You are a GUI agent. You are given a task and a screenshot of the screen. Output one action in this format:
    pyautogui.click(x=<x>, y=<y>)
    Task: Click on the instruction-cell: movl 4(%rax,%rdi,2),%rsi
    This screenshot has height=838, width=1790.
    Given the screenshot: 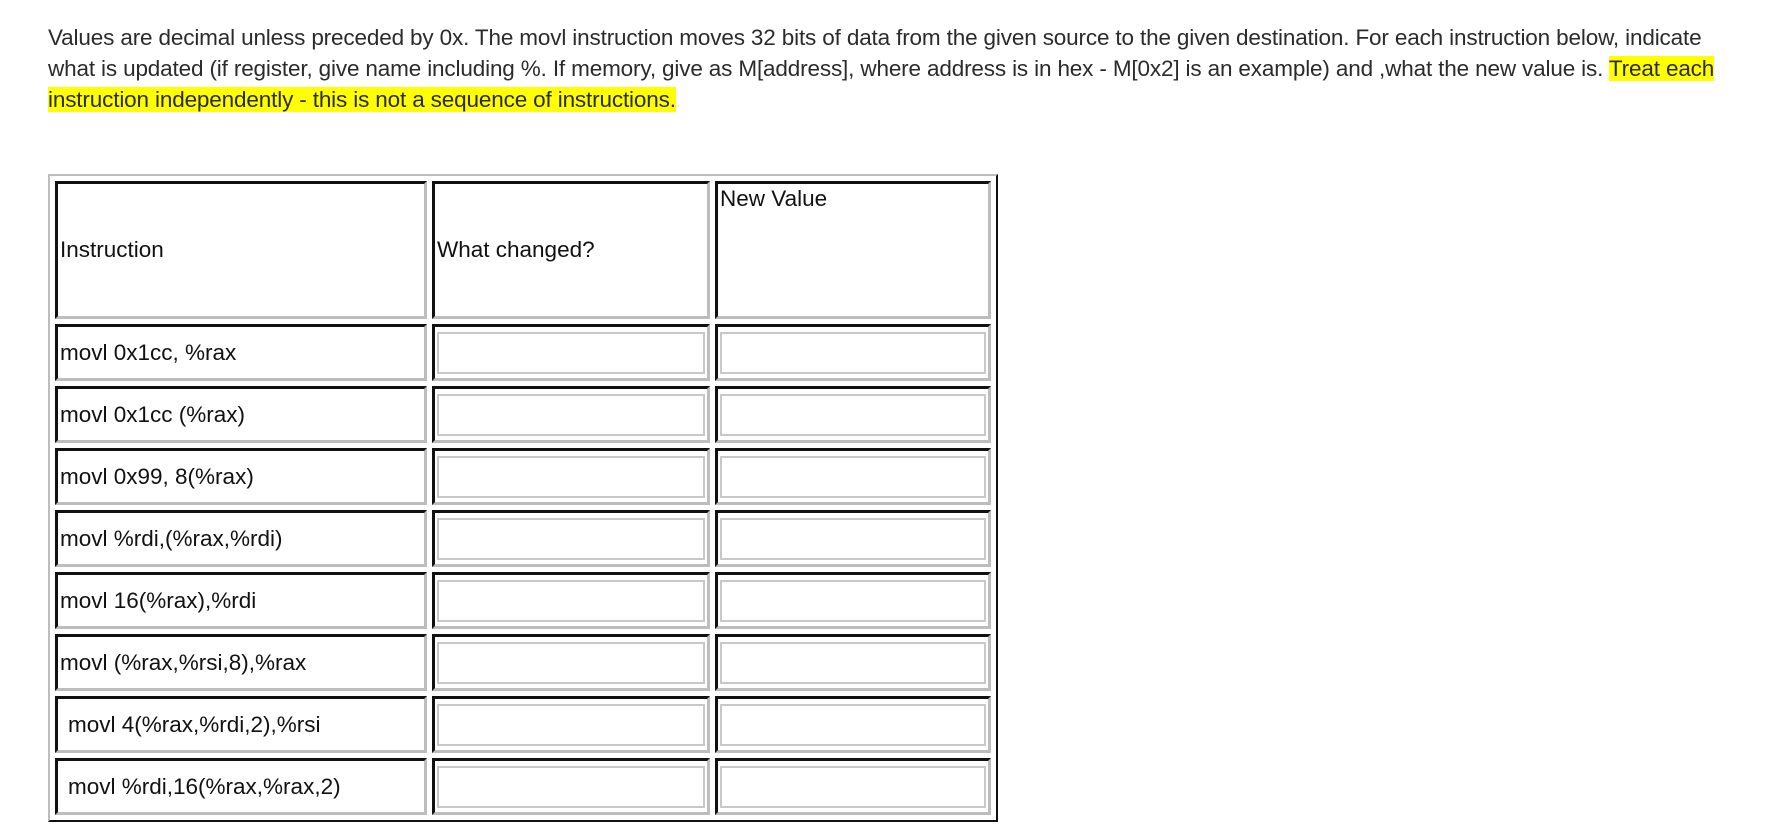 What is the action you would take?
    pyautogui.click(x=241, y=724)
    